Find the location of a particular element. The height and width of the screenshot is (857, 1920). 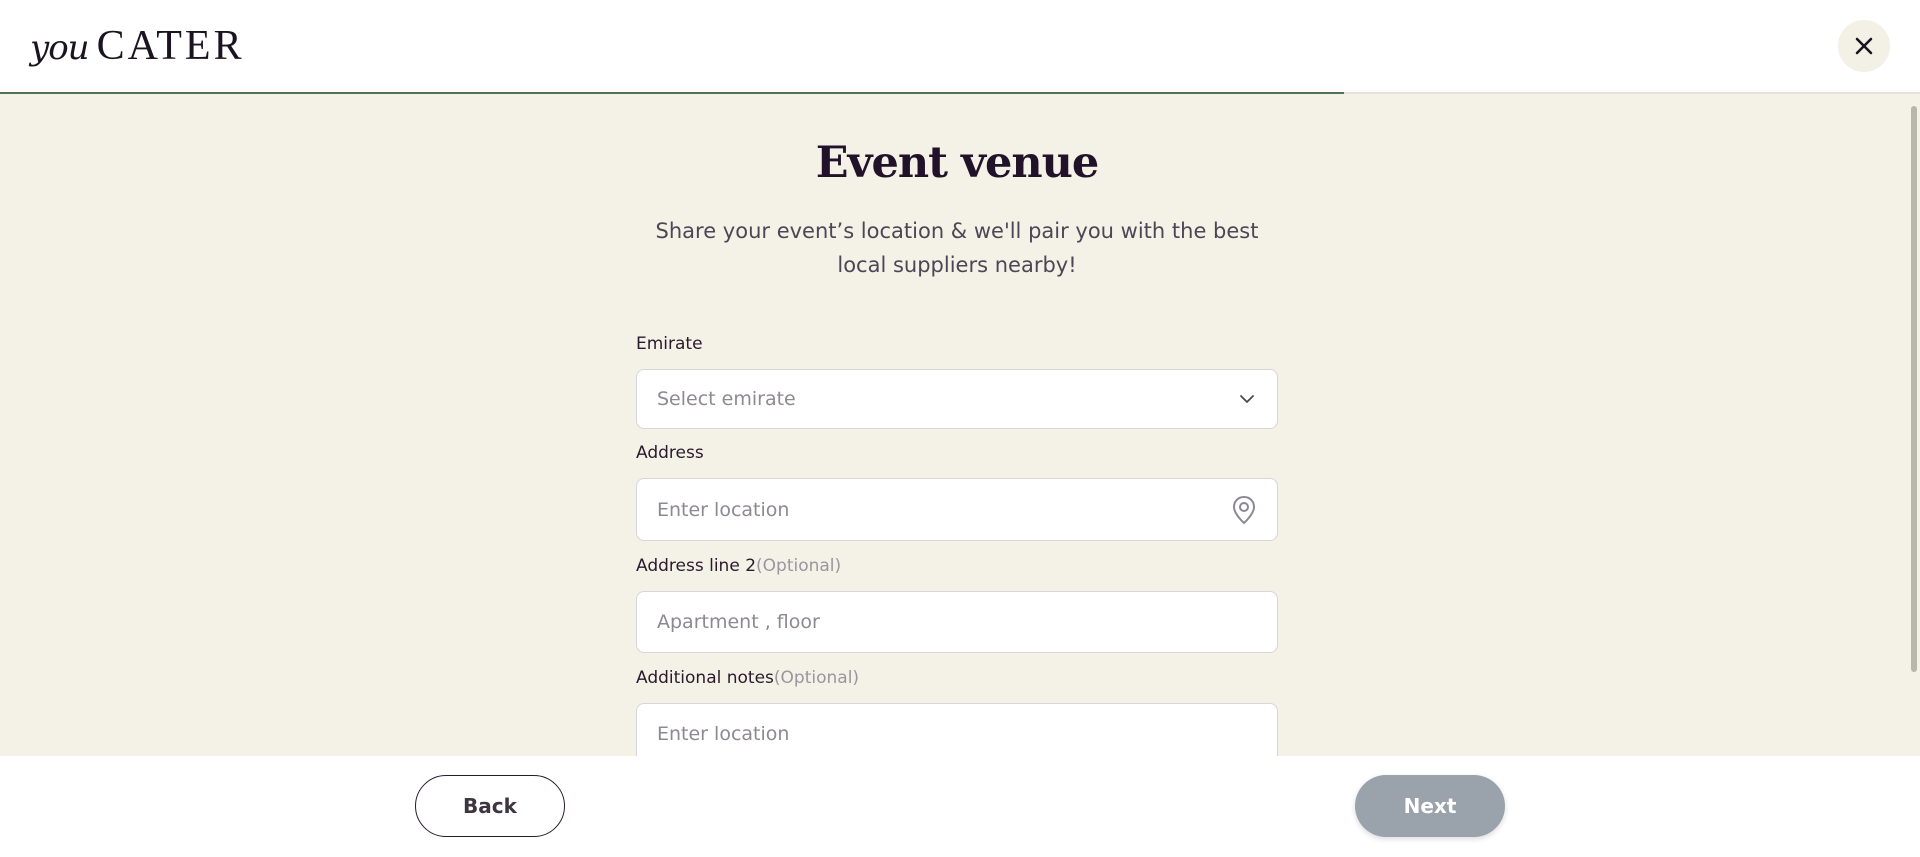

additional-notes-label-text: Additional notes is located at coordinates (705, 678).